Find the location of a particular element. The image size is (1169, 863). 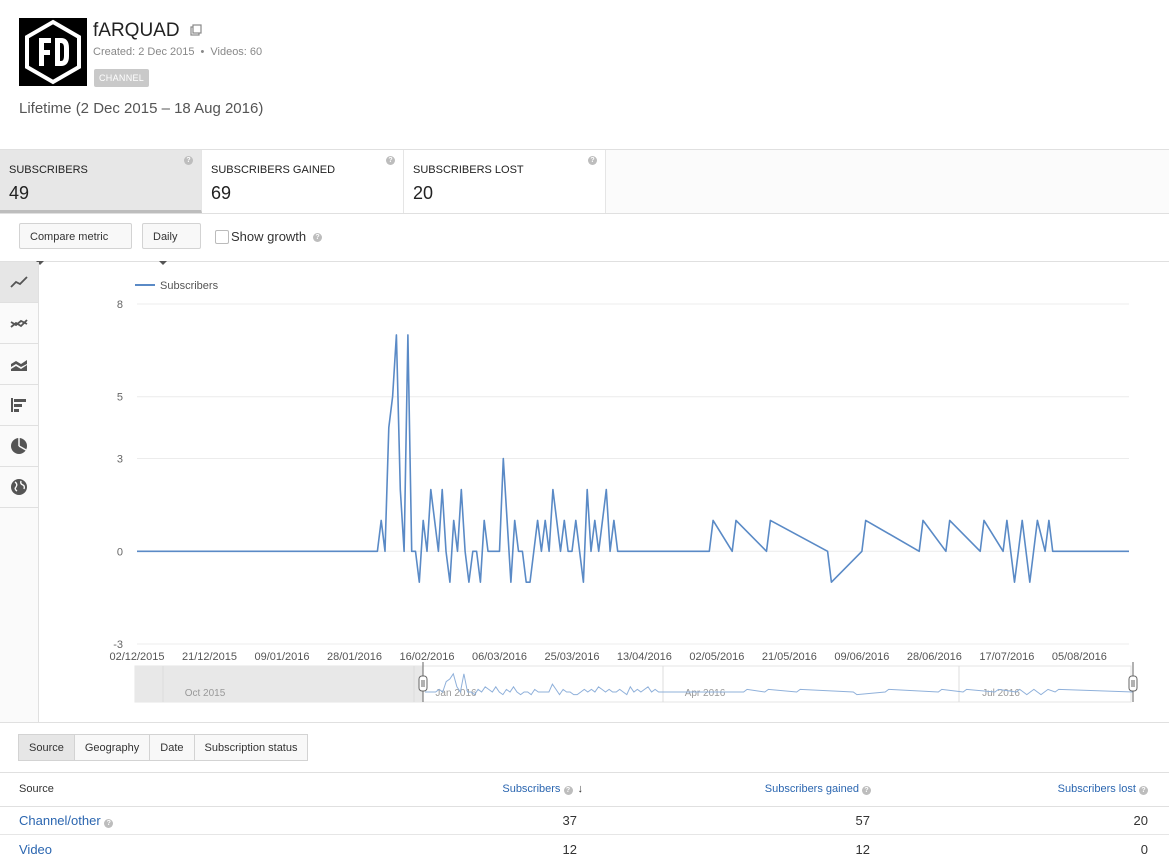

multi-line-icon is located at coordinates (19, 323).